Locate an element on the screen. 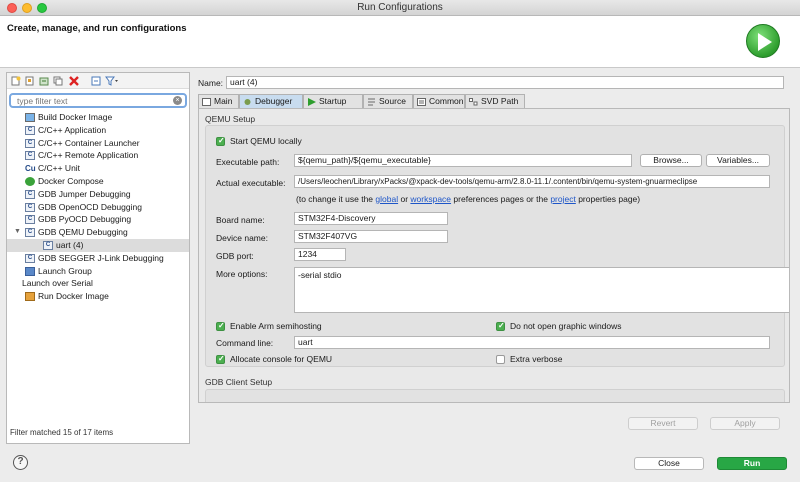  tree-item-launch-over-serial: Launch over Serial is located at coordinates (98, 283).